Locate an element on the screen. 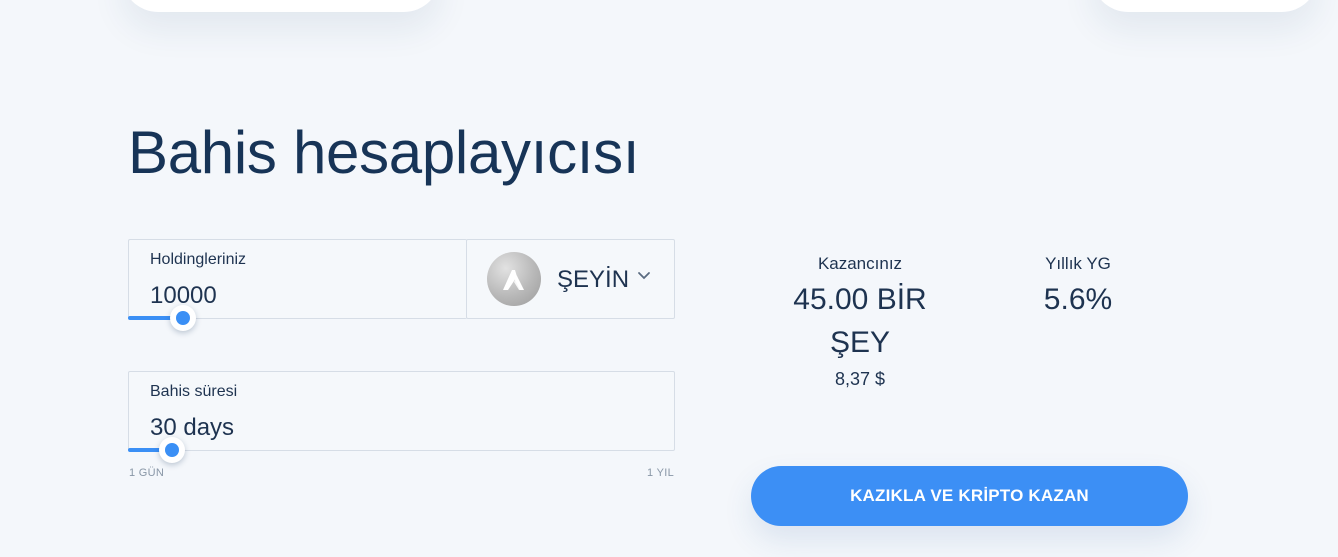 Image resolution: width=1338 pixels, height=557 pixels. apy-value: 5.6% is located at coordinates (1078, 299).